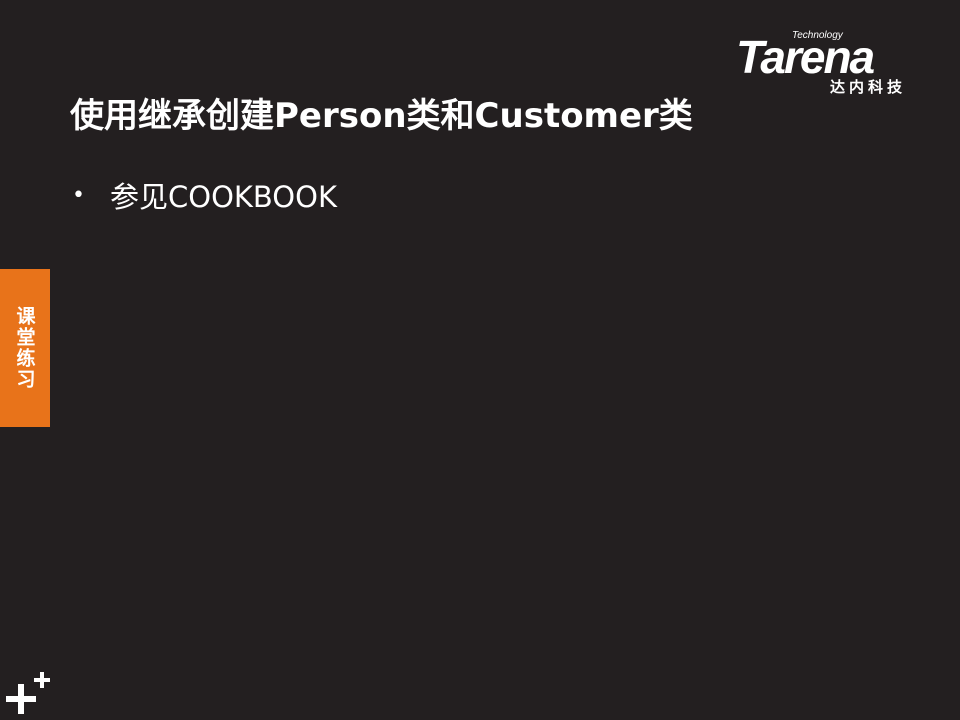  What do you see at coordinates (223, 197) in the screenshot?
I see `bullet-text: 参见COOKBOOK` at bounding box center [223, 197].